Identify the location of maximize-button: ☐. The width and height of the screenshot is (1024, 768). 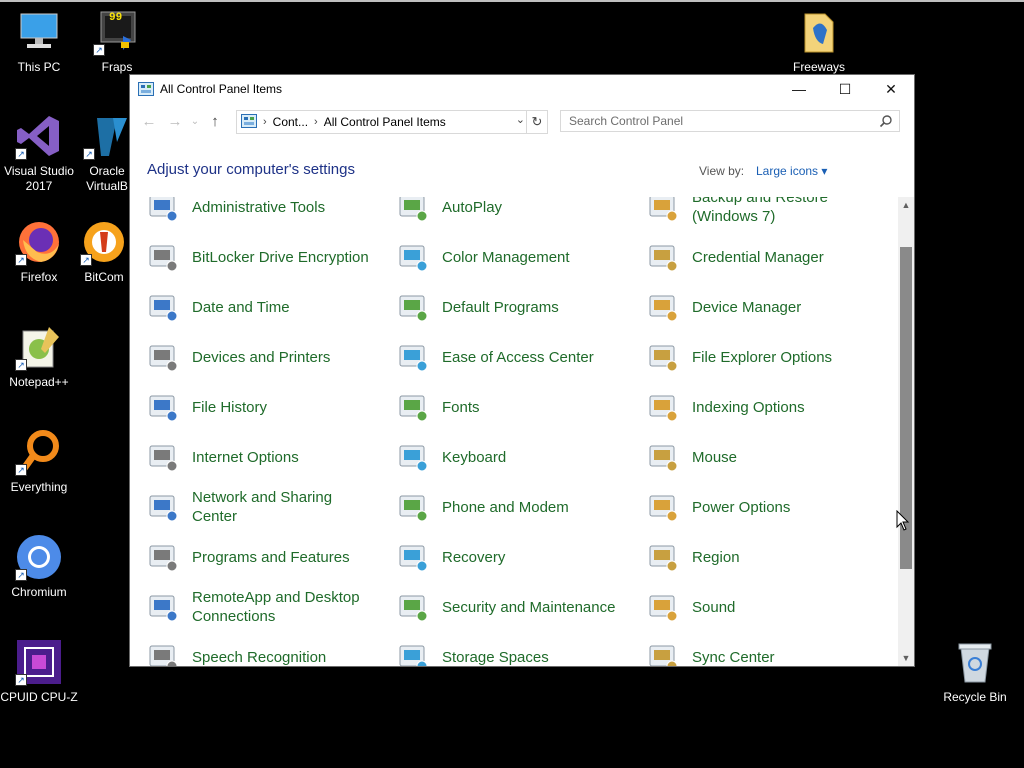
(845, 89).